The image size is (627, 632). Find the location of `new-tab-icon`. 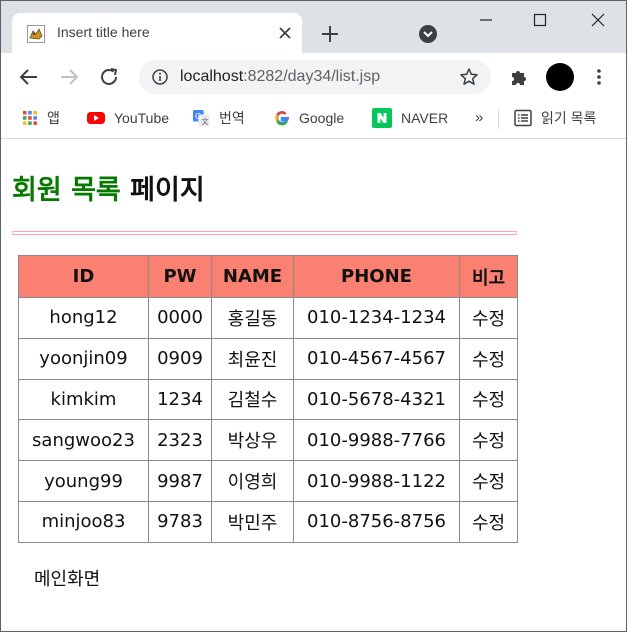

new-tab-icon is located at coordinates (330, 34).